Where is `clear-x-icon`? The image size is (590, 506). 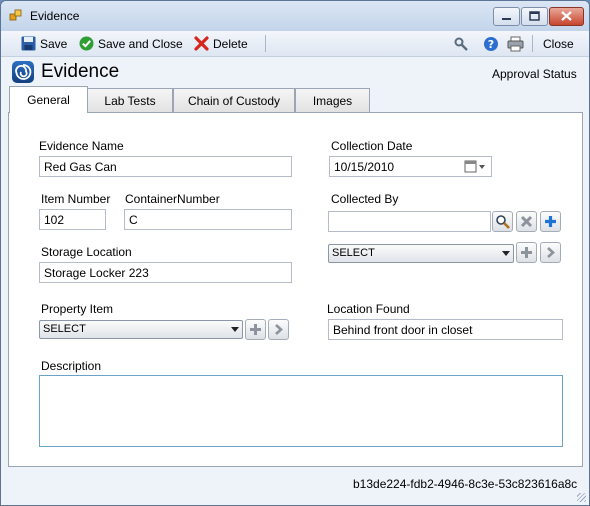
clear-x-icon is located at coordinates (526, 221).